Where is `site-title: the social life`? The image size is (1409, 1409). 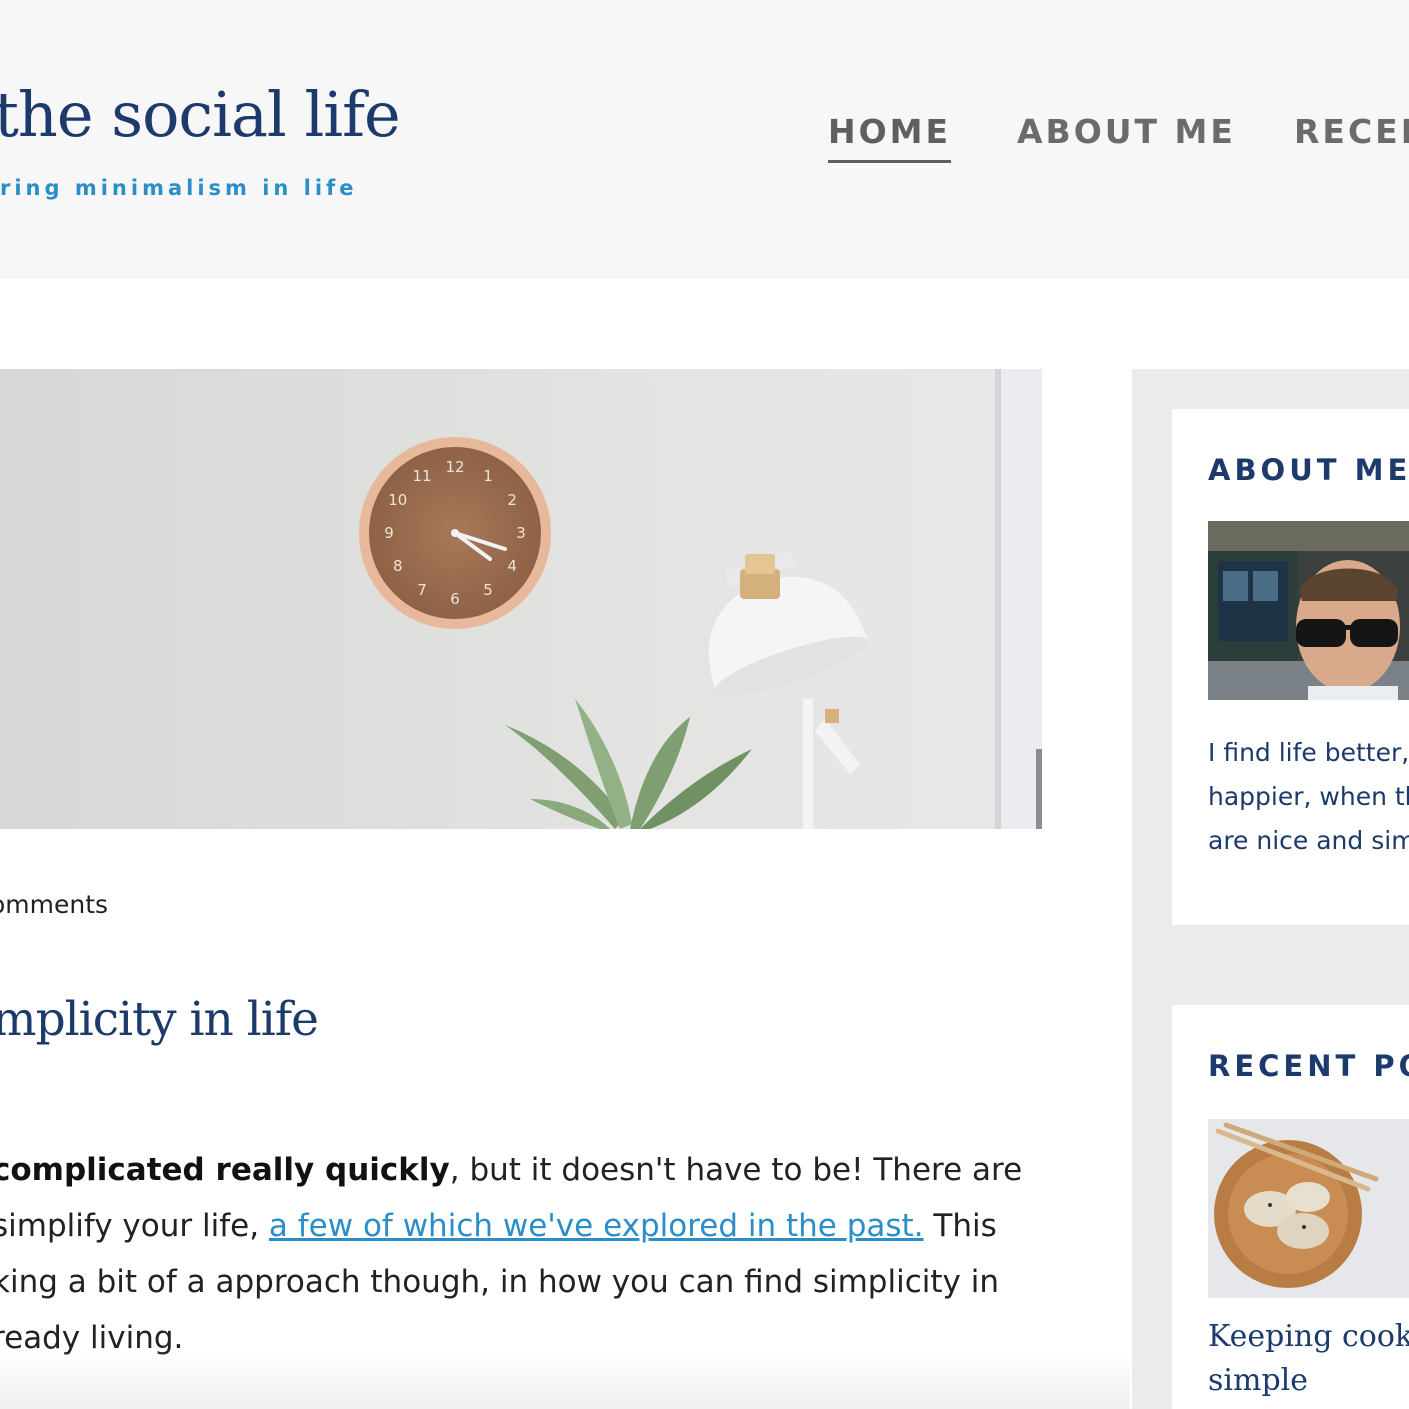 site-title: the social life is located at coordinates (200, 114).